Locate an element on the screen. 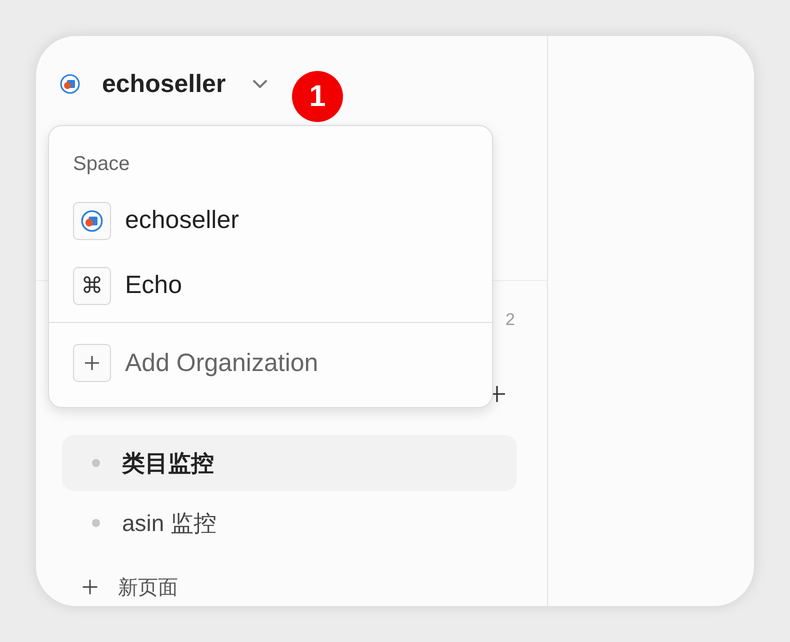 The image size is (790, 642). menu-heading: Space is located at coordinates (101, 164).